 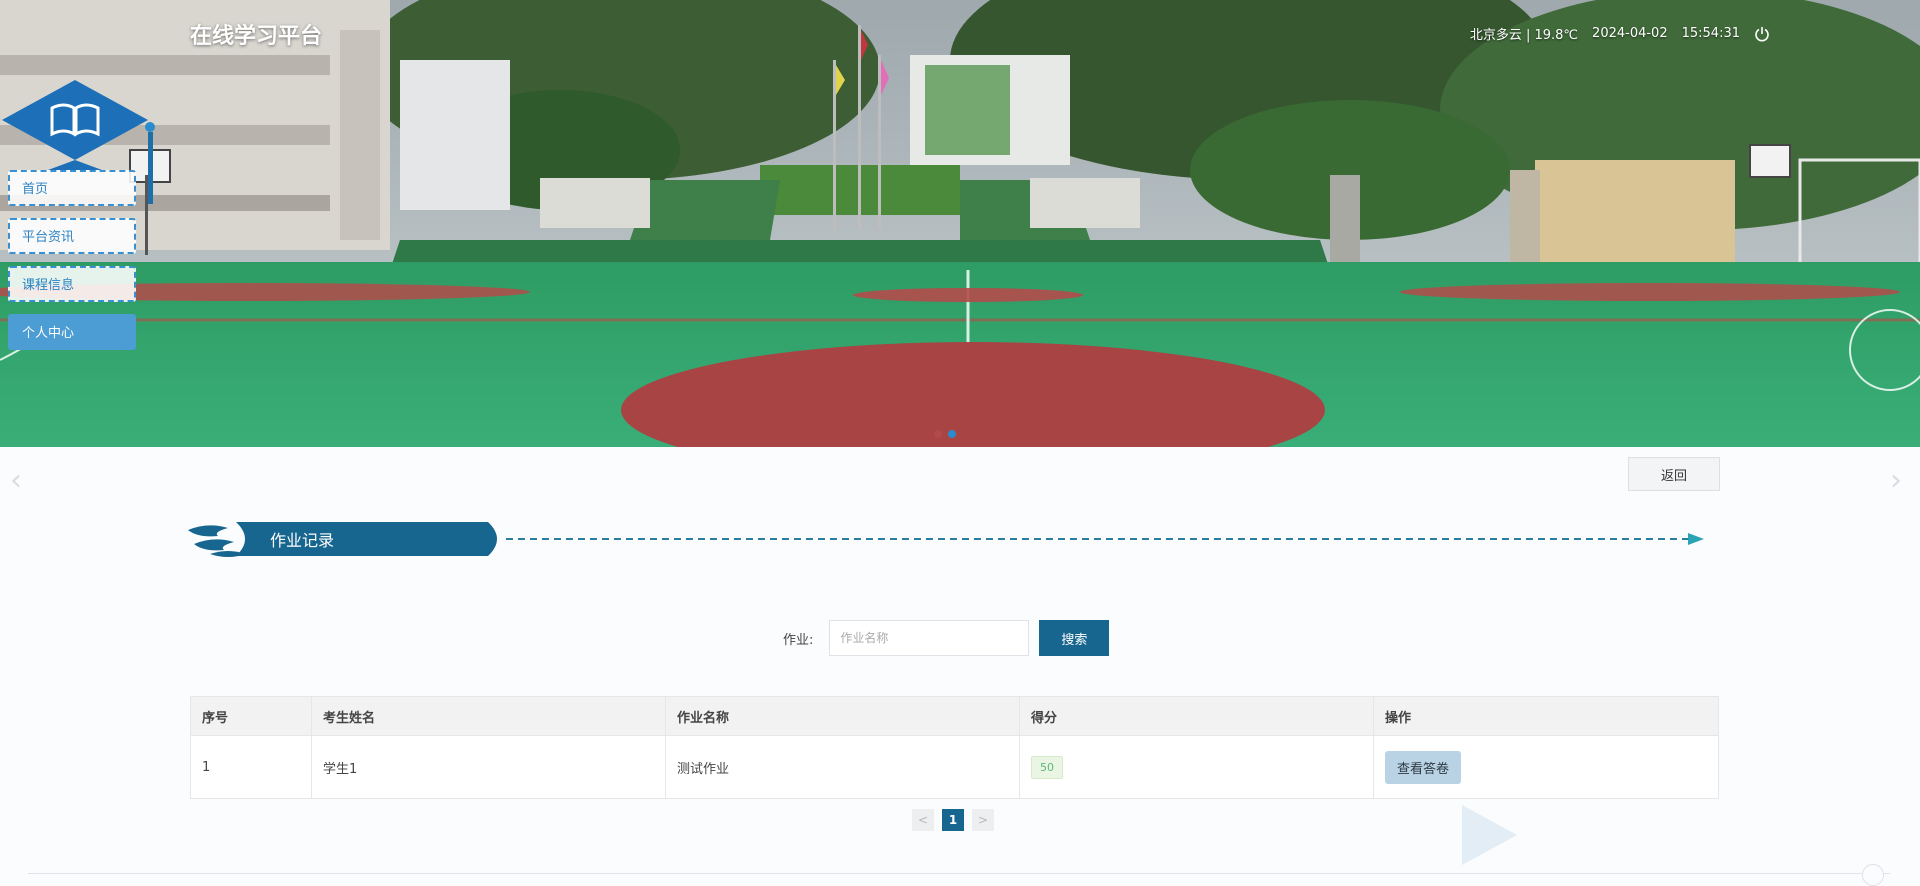 I want to click on book-icon, so click(x=75, y=125).